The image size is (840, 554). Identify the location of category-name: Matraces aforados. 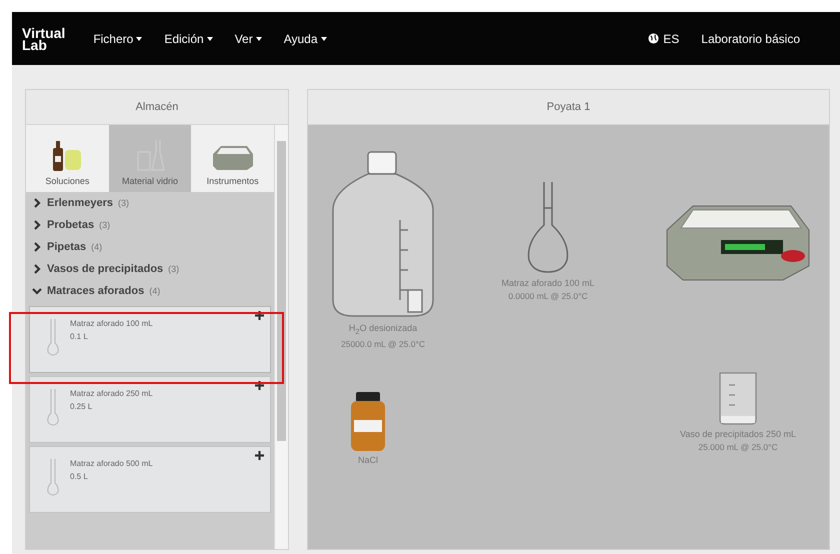
(95, 291).